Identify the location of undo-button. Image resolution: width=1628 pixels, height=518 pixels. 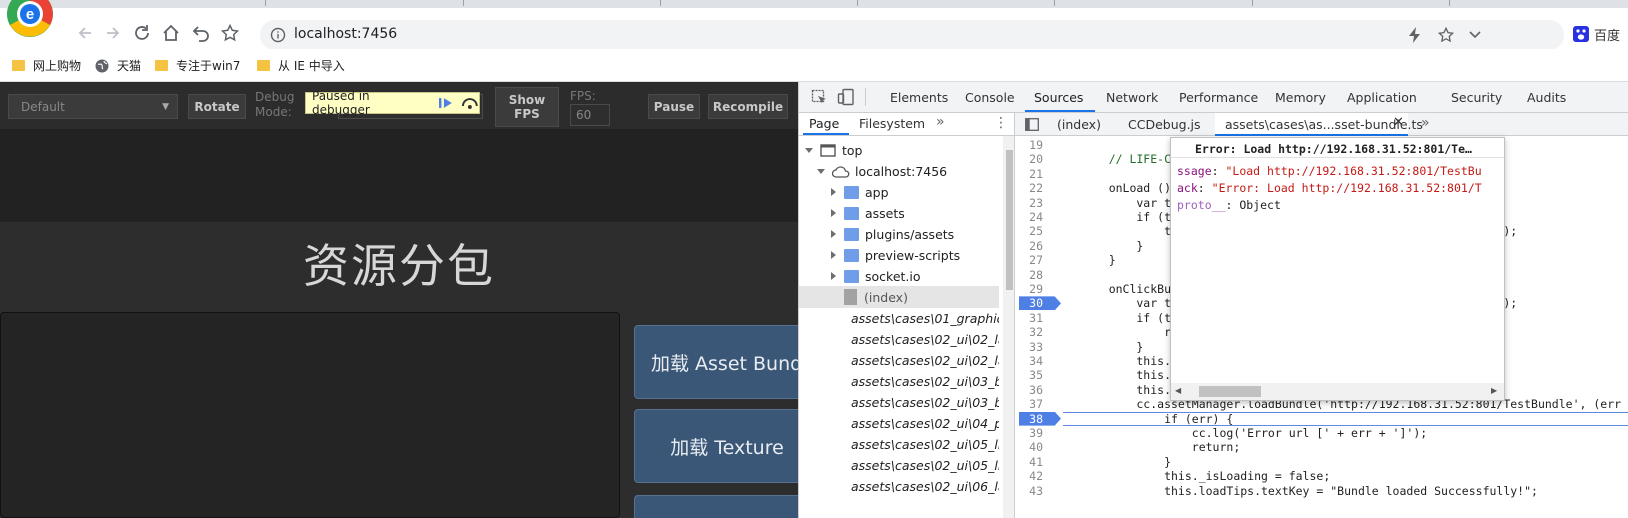
(201, 33).